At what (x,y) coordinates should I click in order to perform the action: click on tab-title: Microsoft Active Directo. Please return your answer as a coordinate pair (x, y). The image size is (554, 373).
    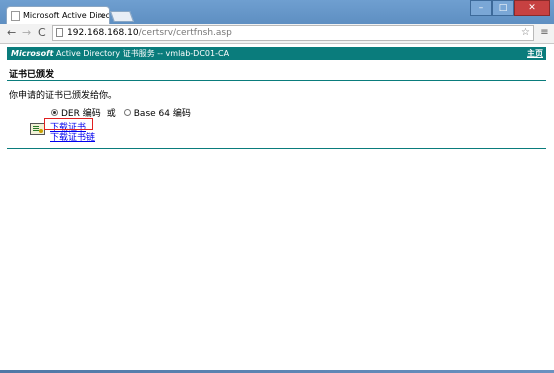
    Looking at the image, I should click on (66, 15).